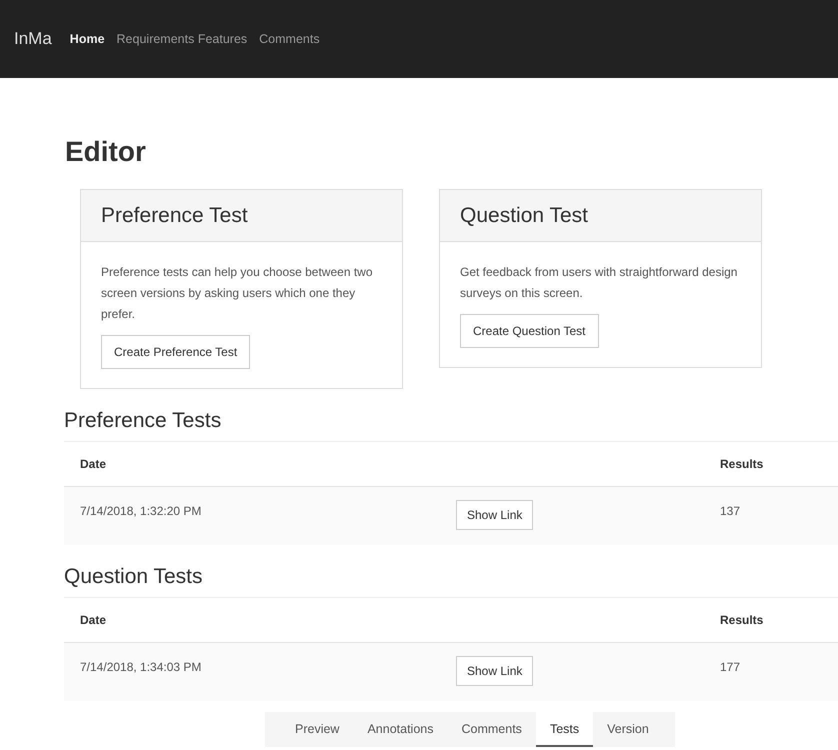 The image size is (838, 750). What do you see at coordinates (87, 39) in the screenshot?
I see `nav-link: Home` at bounding box center [87, 39].